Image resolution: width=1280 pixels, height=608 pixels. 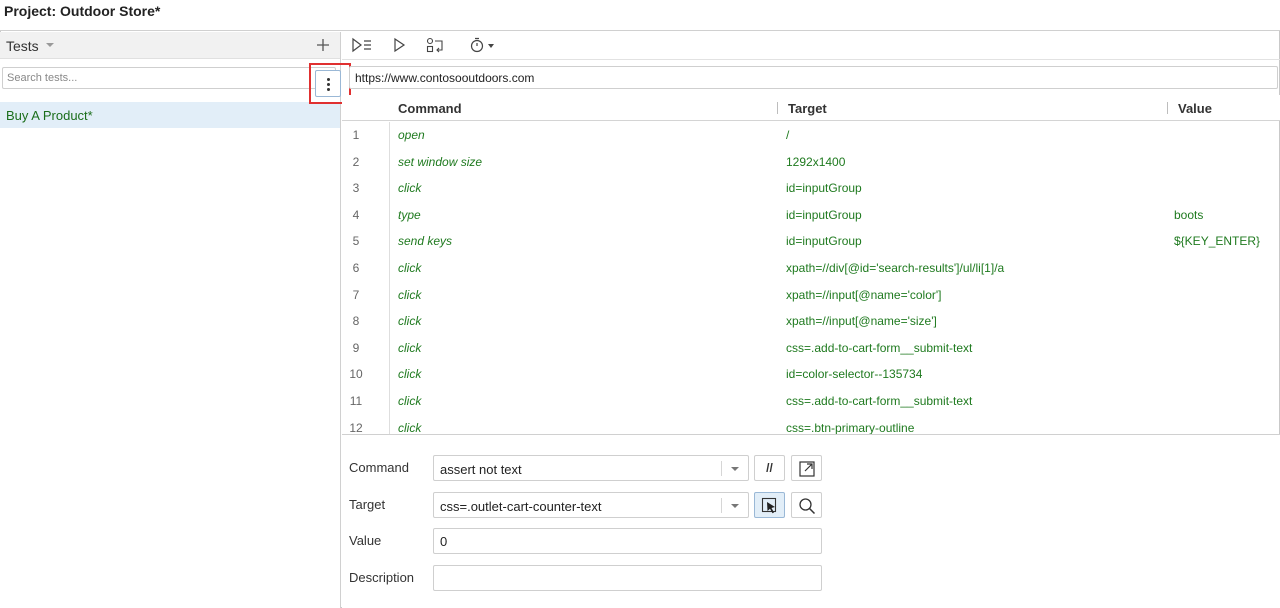 I want to click on row-target: xpath=//input[@name='color'], so click(x=864, y=294).